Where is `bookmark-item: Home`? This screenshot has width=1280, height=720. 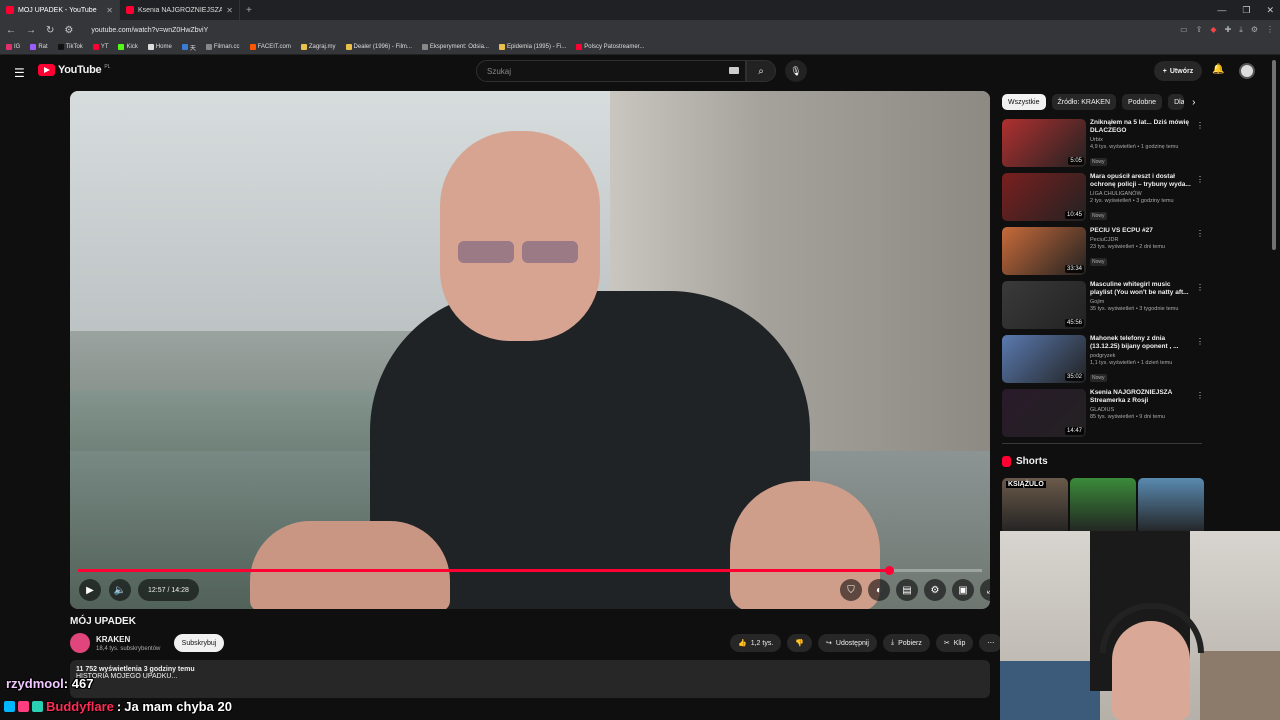 bookmark-item: Home is located at coordinates (159, 47).